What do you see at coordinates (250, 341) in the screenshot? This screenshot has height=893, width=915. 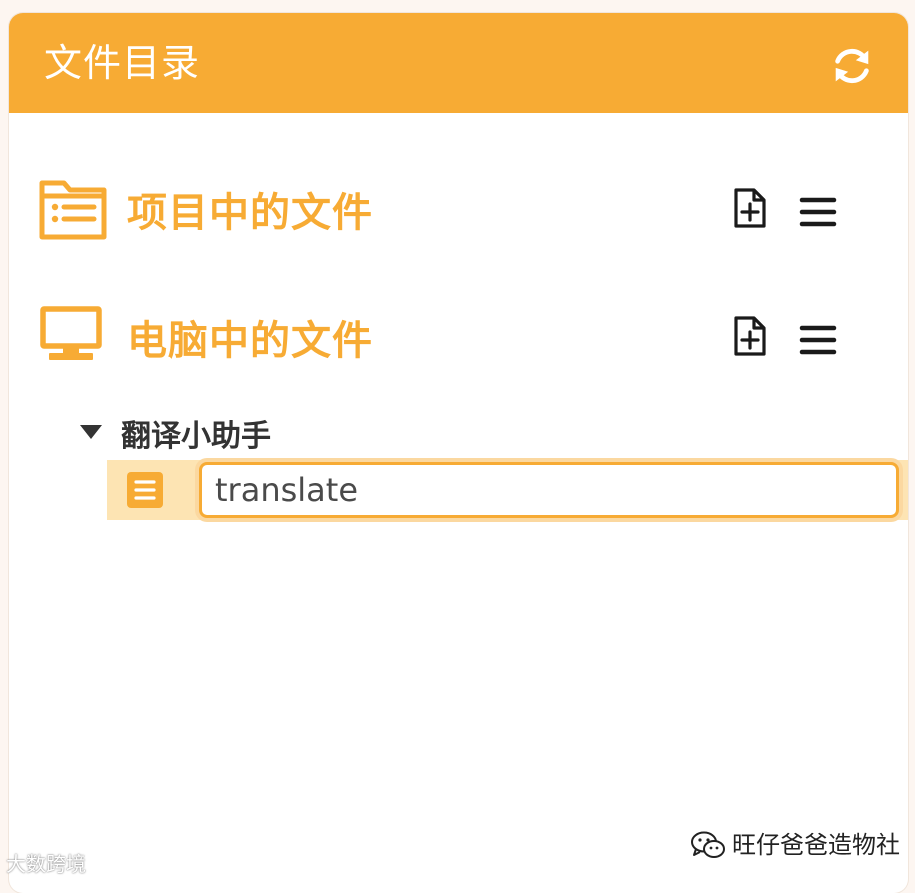 I see `section-title: 电脑中的文件` at bounding box center [250, 341].